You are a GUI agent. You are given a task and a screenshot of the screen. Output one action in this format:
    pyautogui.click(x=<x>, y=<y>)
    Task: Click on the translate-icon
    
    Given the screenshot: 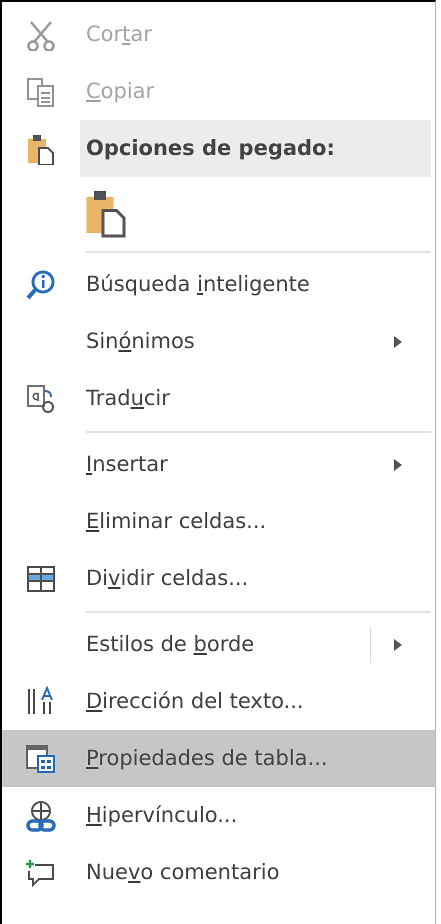 What is the action you would take?
    pyautogui.click(x=41, y=398)
    